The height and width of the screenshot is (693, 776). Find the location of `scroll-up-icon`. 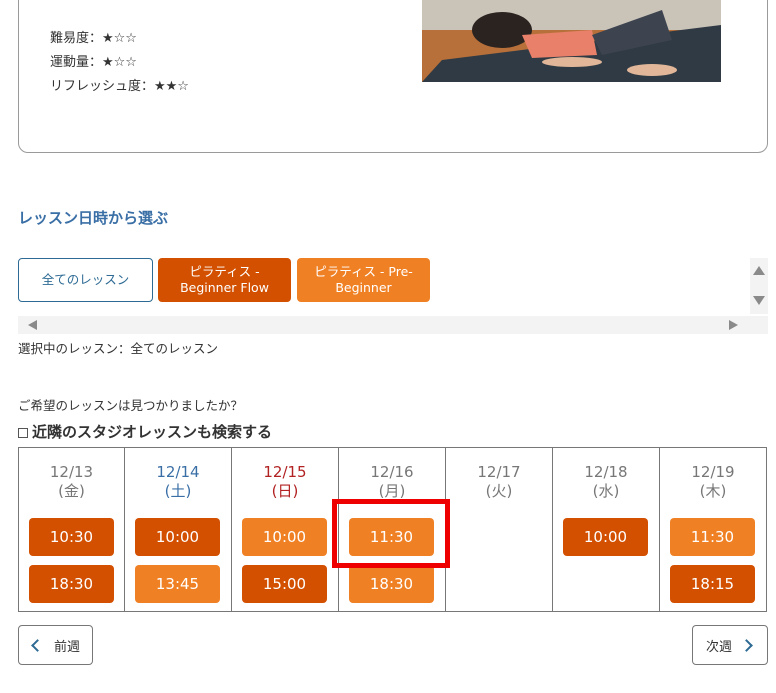

scroll-up-icon is located at coordinates (759, 270).